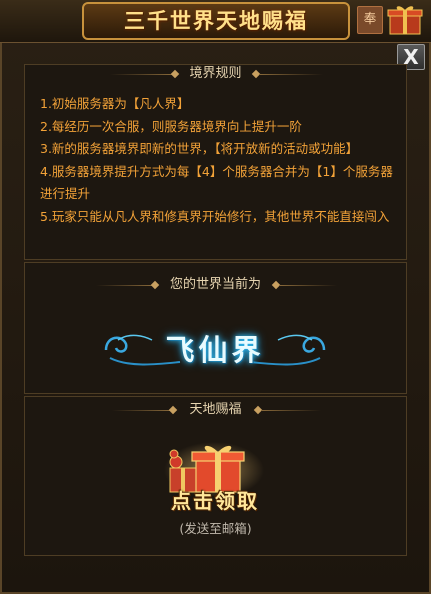 The height and width of the screenshot is (594, 431). I want to click on rule-item: 3.新的服务器境界即新的世界，【将开放新的活动或功能】, so click(199, 148).